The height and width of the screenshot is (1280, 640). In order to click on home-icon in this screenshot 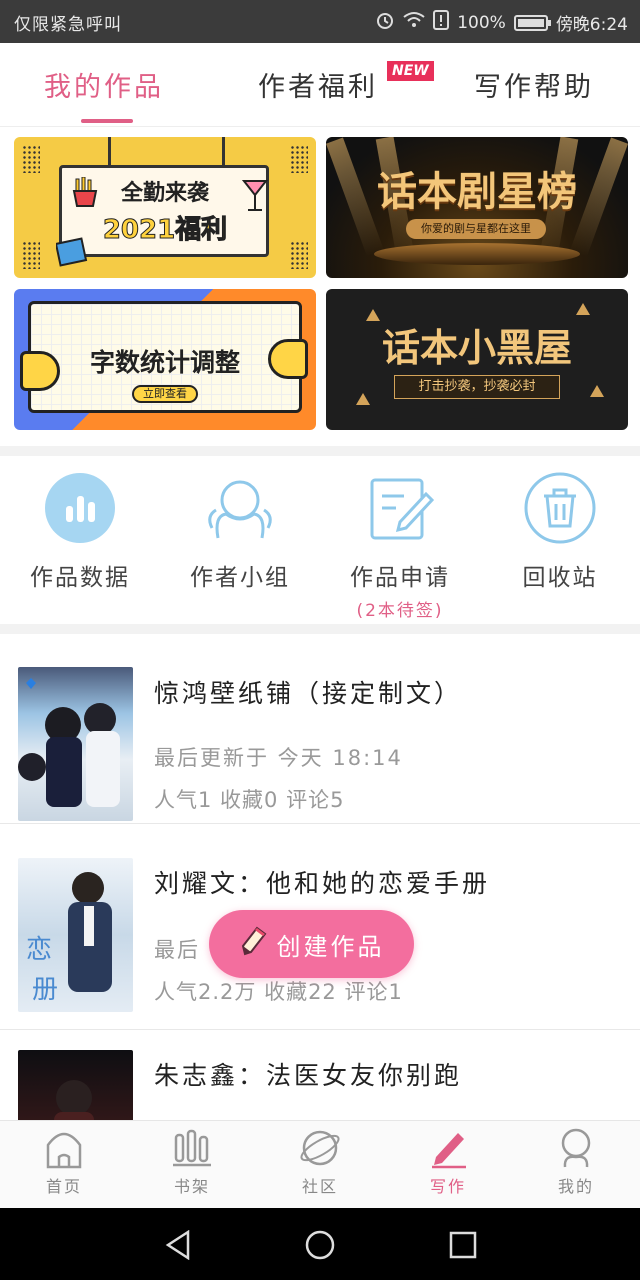, I will do `click(64, 1148)`.